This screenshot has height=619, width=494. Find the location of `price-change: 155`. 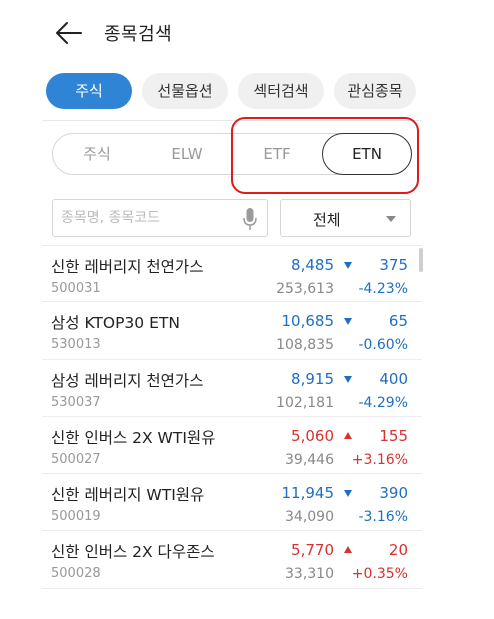

price-change: 155 is located at coordinates (393, 435).